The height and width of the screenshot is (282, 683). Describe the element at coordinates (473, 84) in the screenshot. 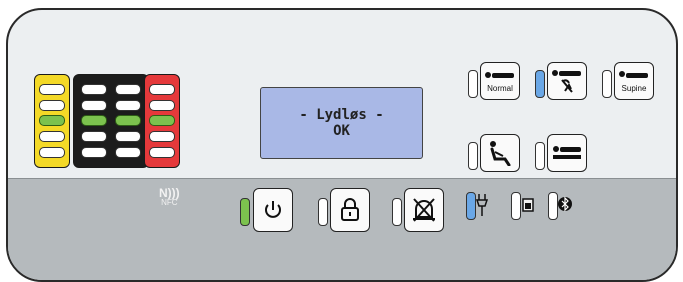

I see `normal-indicator` at that location.